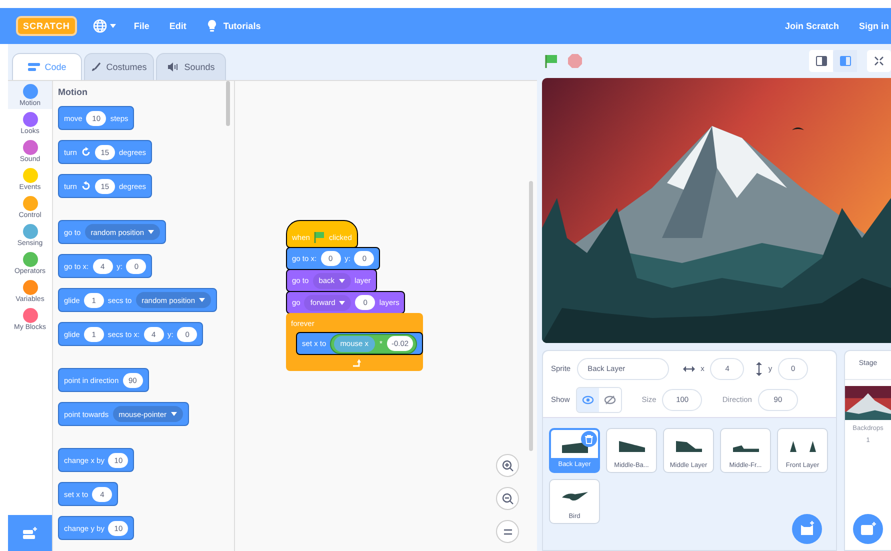 The height and width of the screenshot is (551, 891). Describe the element at coordinates (173, 67) in the screenshot. I see `speaker-icon` at that location.